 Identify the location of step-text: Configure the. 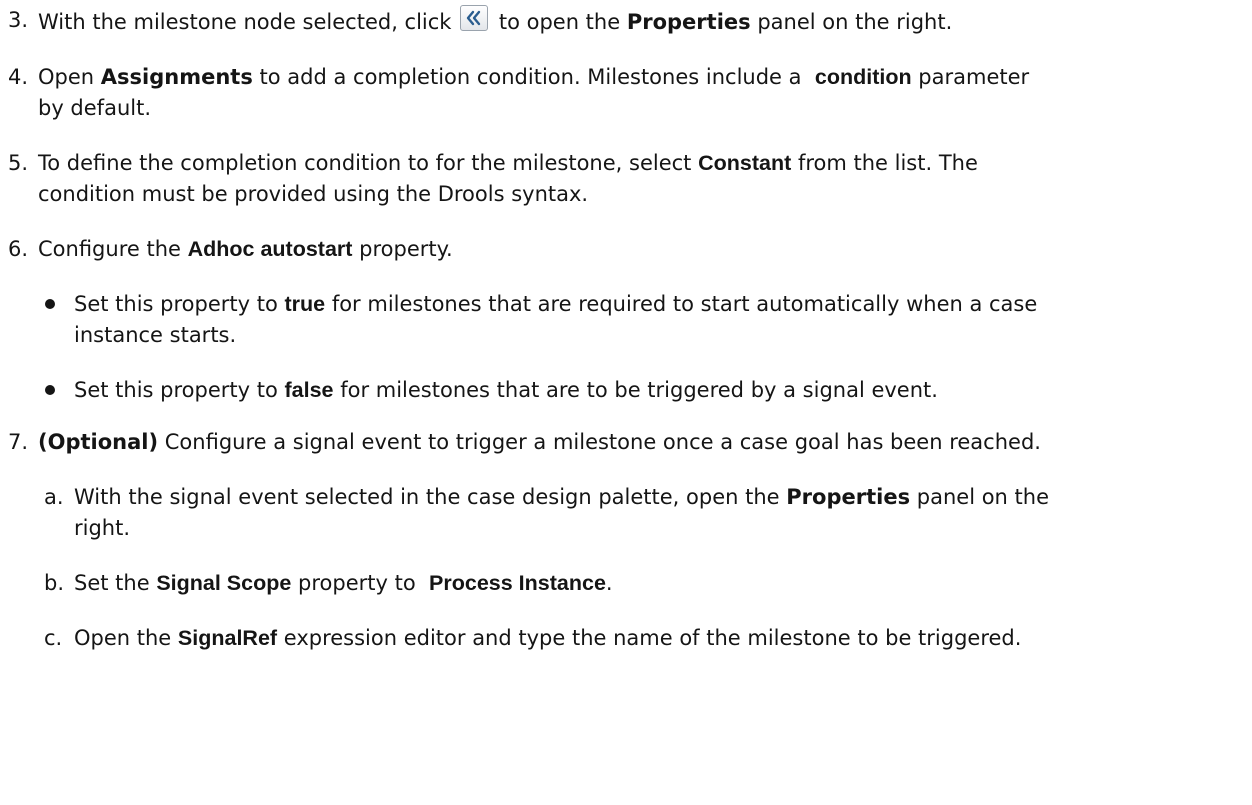
(109, 249).